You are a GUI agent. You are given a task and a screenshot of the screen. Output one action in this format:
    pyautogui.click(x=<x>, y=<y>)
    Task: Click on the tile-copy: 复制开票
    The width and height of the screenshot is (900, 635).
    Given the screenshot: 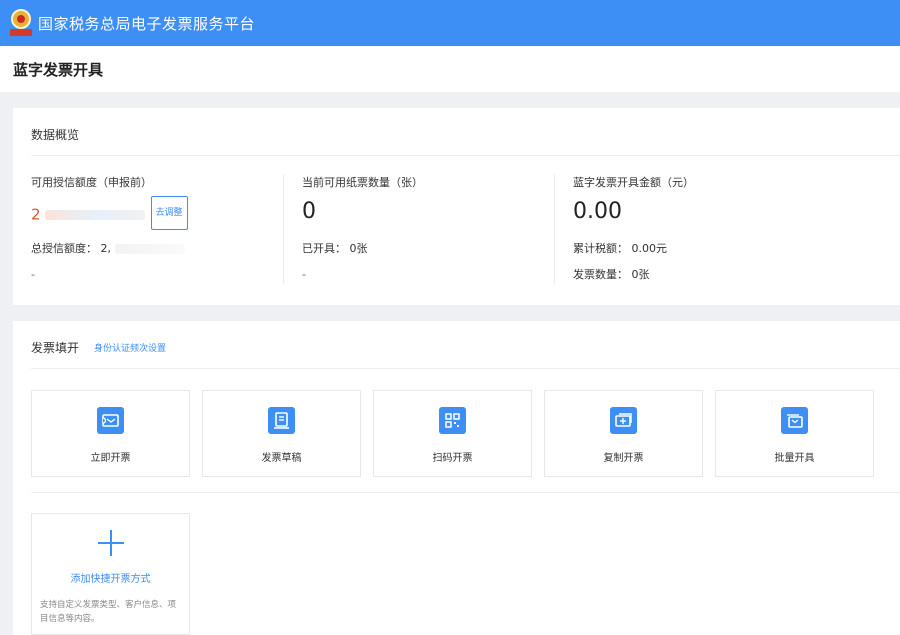 What is the action you would take?
    pyautogui.click(x=623, y=433)
    